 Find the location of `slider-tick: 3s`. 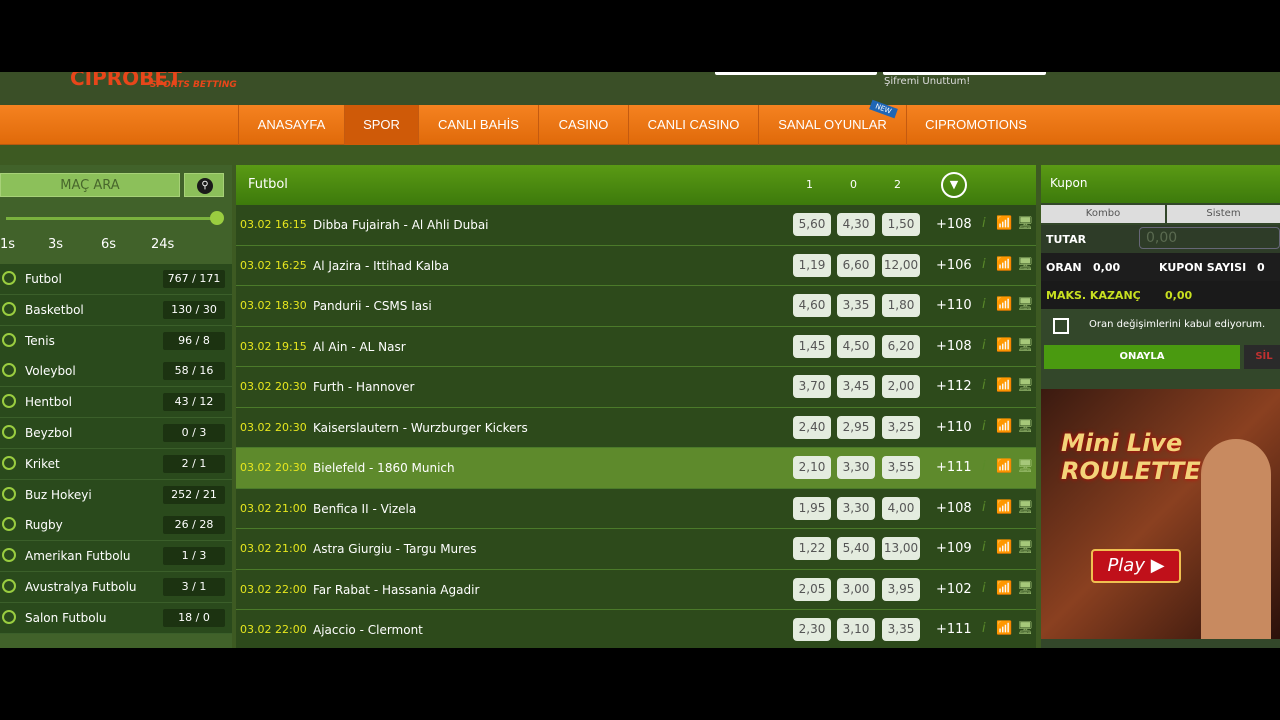

slider-tick: 3s is located at coordinates (55, 244).